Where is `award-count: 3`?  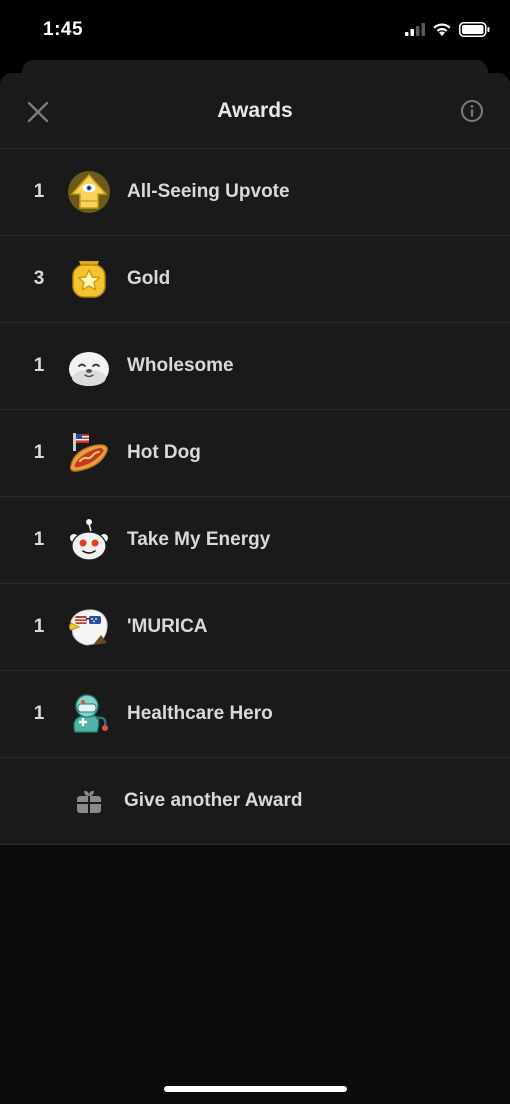
award-count: 3 is located at coordinates (39, 278).